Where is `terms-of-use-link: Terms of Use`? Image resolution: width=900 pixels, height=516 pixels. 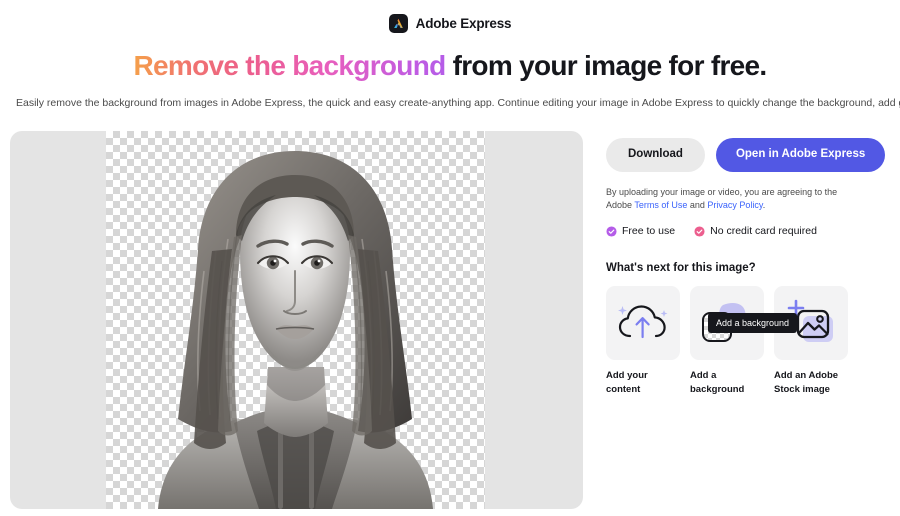
terms-of-use-link: Terms of Use is located at coordinates (660, 205).